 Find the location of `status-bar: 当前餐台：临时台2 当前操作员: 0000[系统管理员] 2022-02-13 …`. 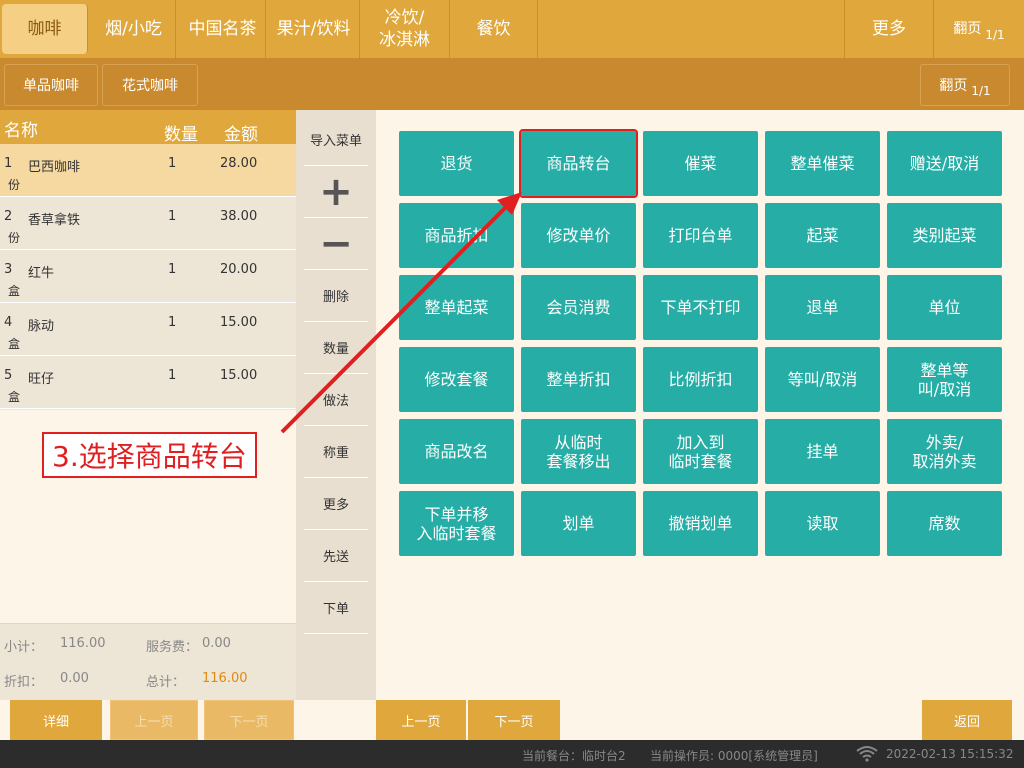

status-bar: 当前餐台：临时台2 当前操作员: 0000[系统管理员] 2022-02-13 … is located at coordinates (512, 754).